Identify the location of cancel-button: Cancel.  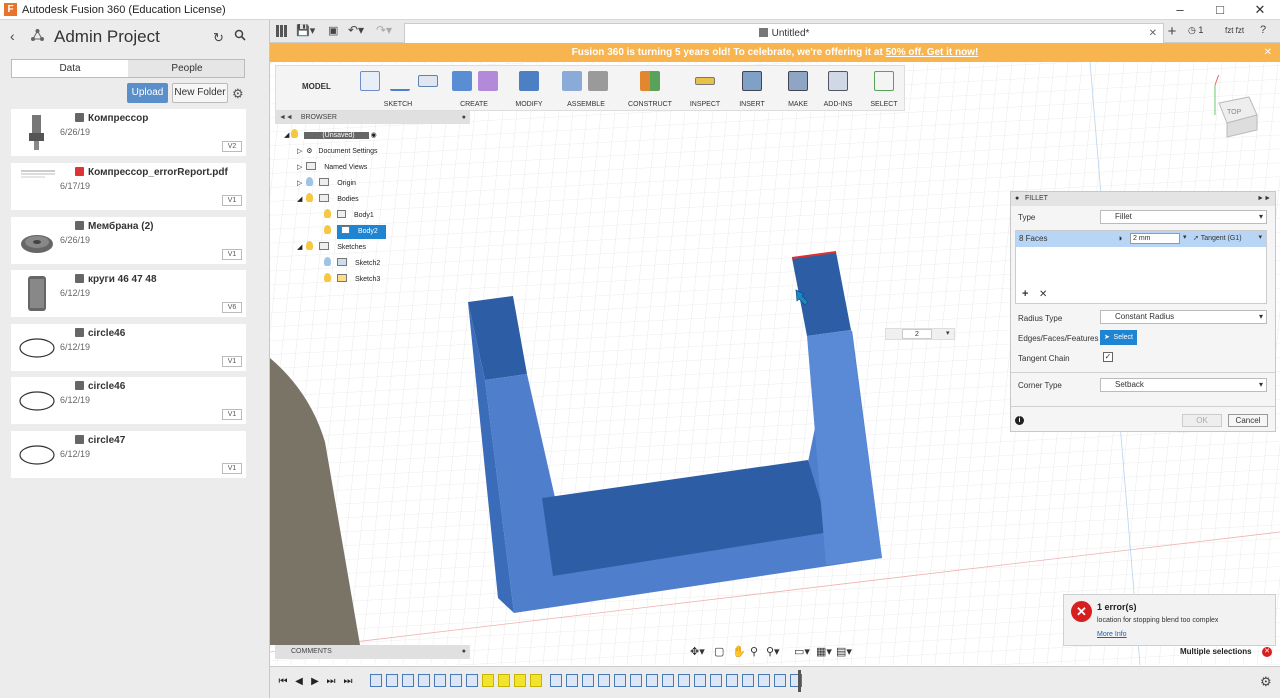
(1248, 420).